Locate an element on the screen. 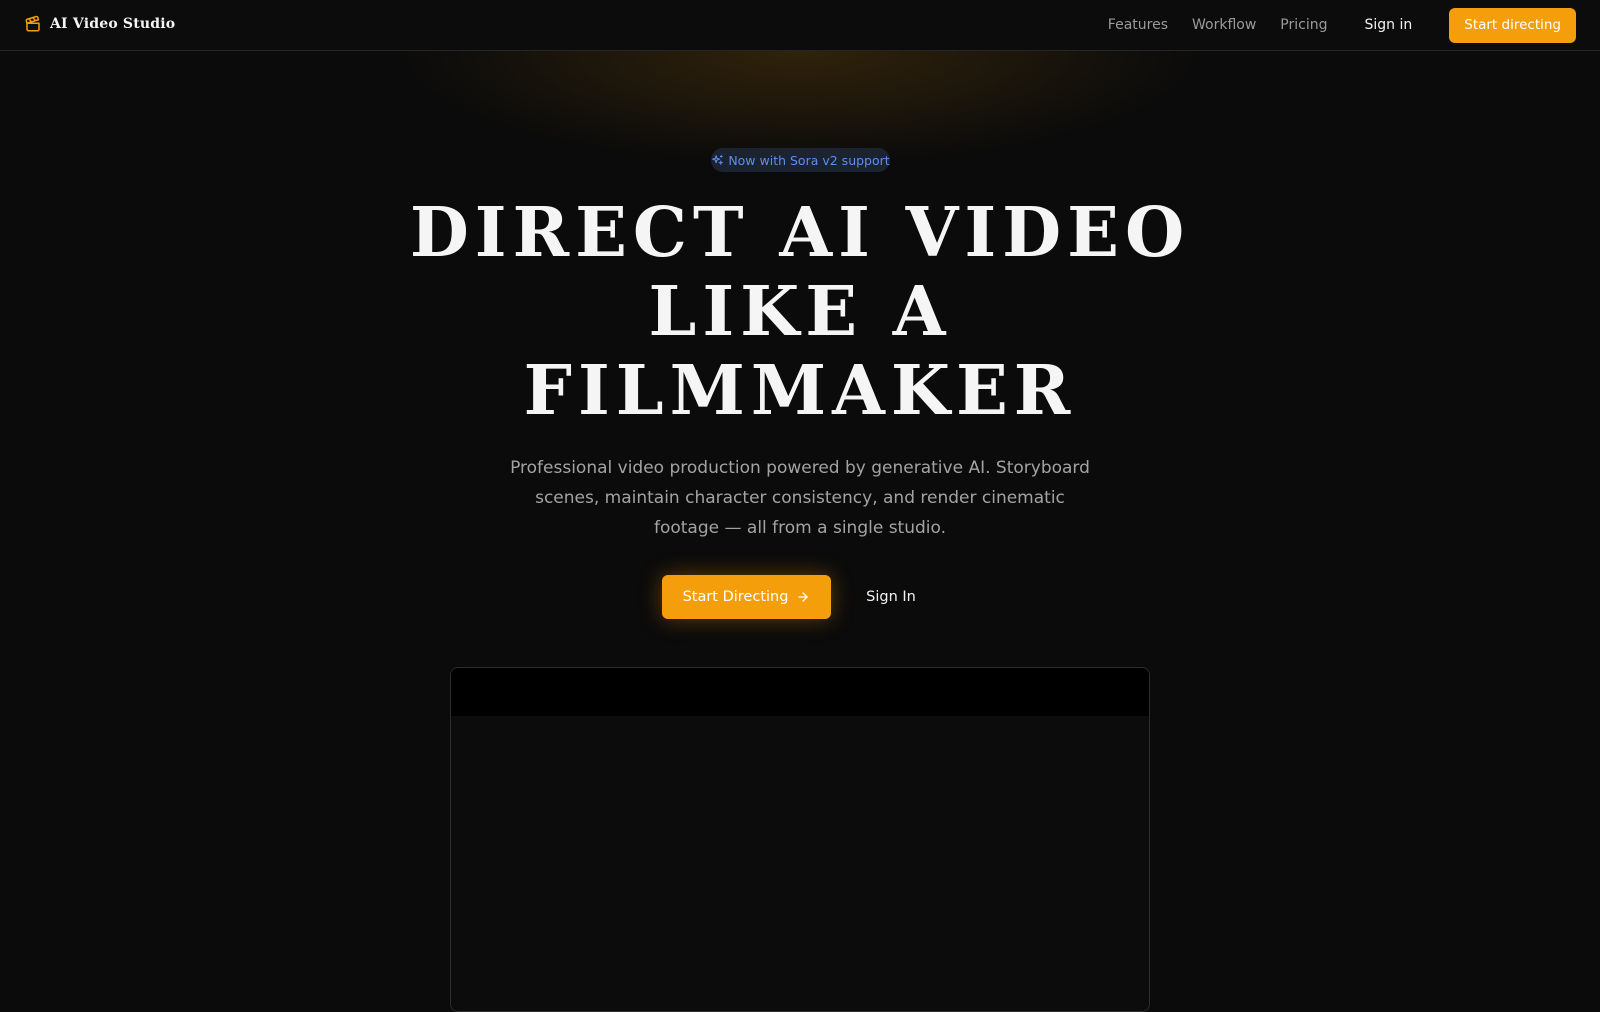  headline-line-2: LIKE A is located at coordinates (800, 312).